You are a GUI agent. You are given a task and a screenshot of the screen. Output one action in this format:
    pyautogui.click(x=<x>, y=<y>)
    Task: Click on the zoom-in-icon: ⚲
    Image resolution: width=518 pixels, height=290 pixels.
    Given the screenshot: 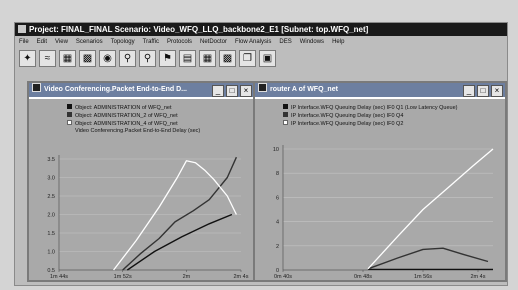 What is the action you would take?
    pyautogui.click(x=127, y=58)
    